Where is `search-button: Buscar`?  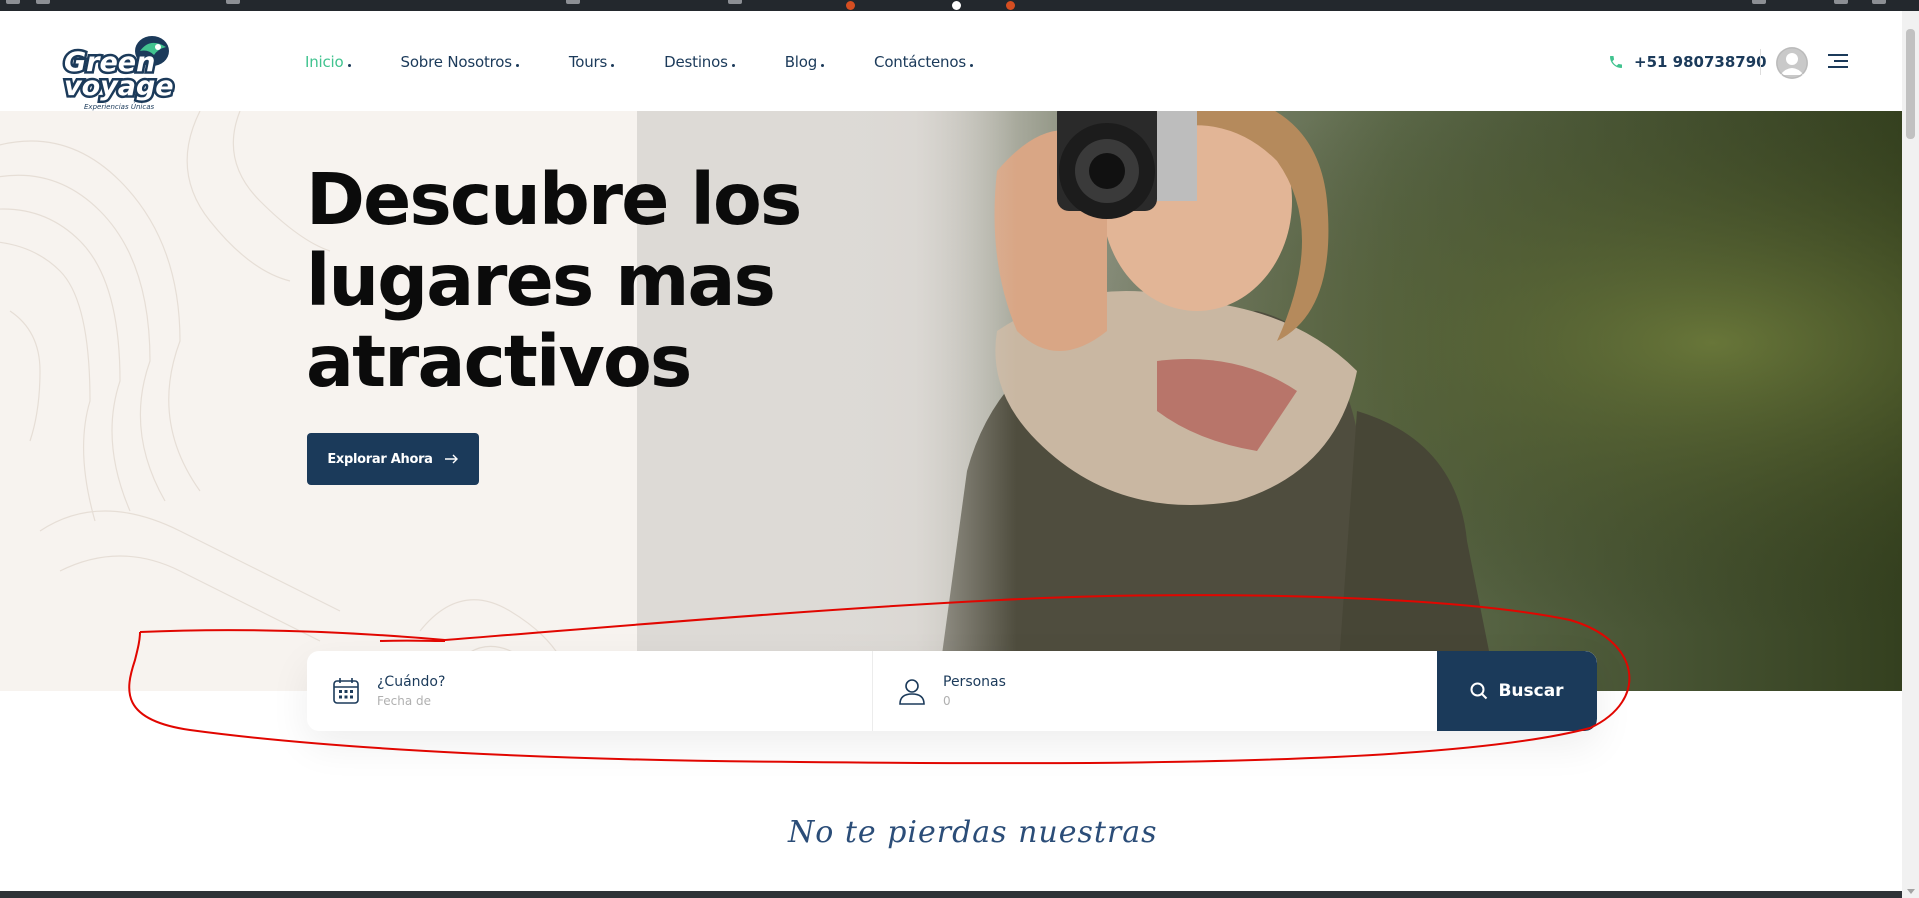
search-button: Buscar is located at coordinates (1517, 691).